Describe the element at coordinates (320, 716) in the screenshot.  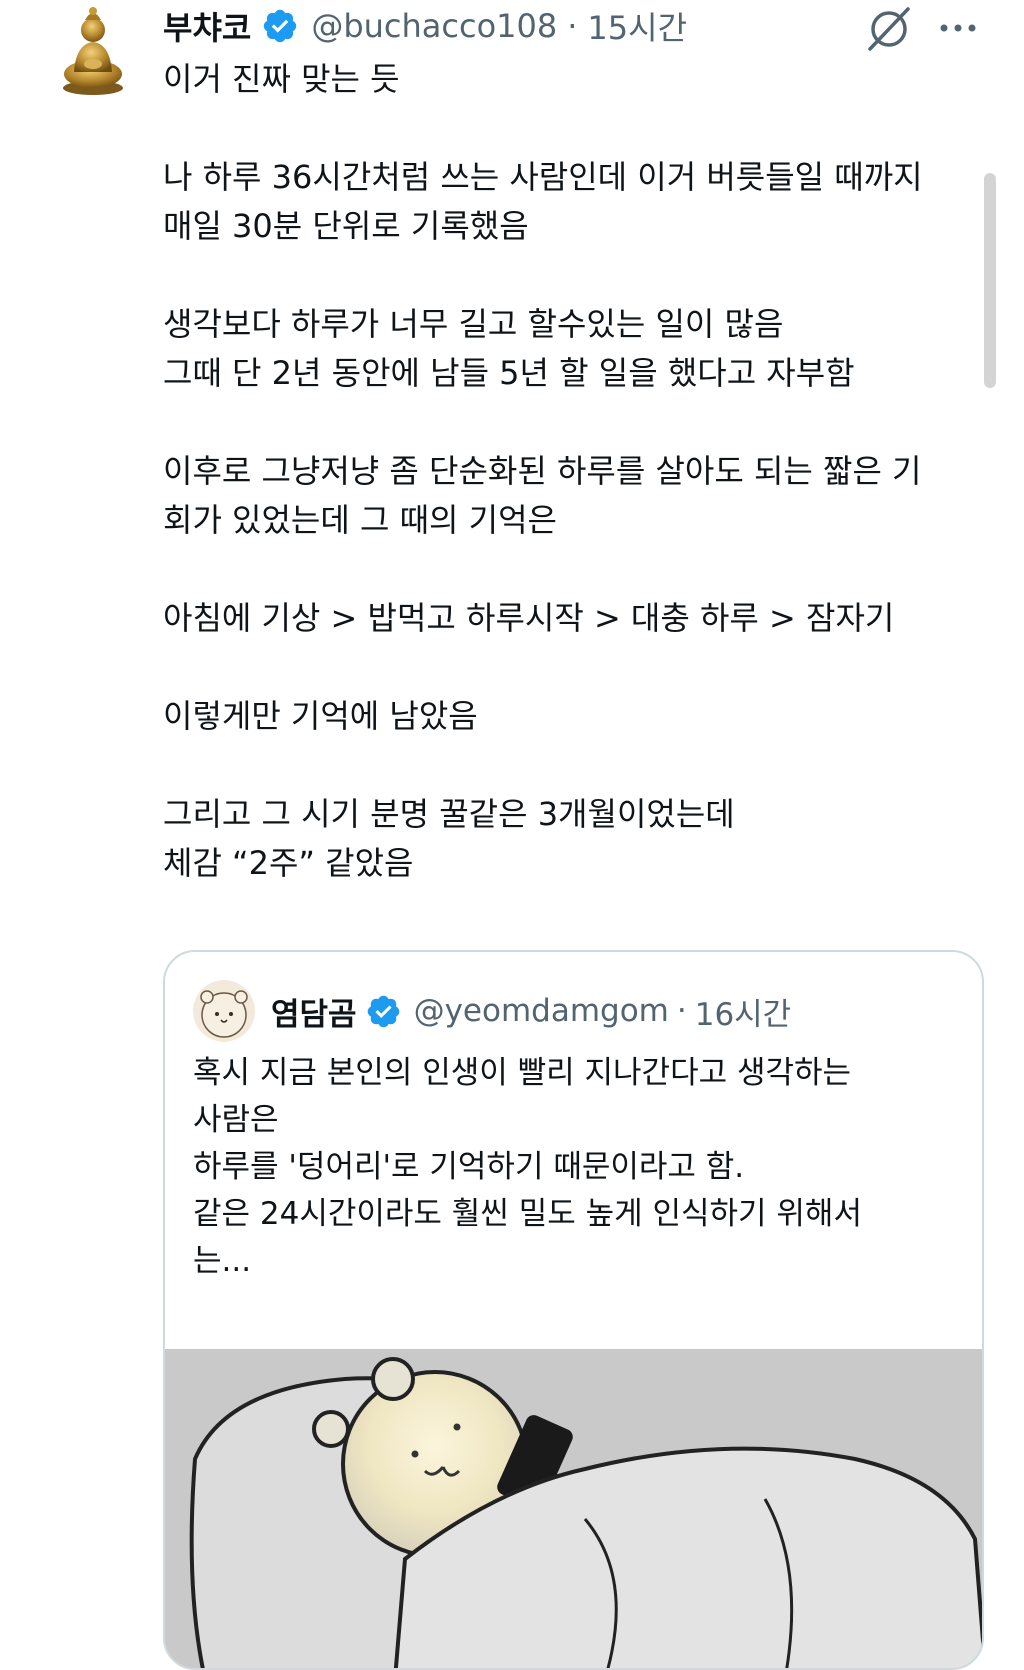
I see `tweet-line: 이렇게만 기억에 남았음` at that location.